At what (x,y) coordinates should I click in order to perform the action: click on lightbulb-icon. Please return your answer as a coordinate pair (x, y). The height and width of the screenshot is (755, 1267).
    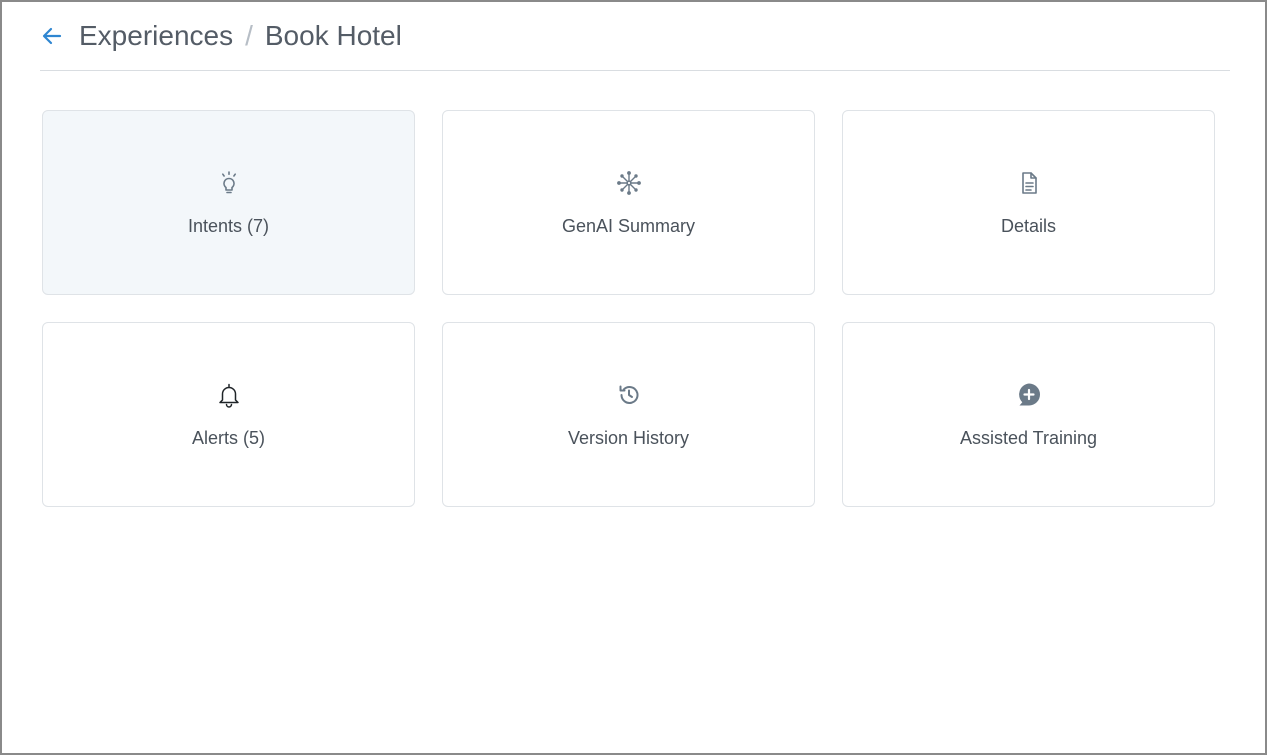
    Looking at the image, I should click on (228, 182).